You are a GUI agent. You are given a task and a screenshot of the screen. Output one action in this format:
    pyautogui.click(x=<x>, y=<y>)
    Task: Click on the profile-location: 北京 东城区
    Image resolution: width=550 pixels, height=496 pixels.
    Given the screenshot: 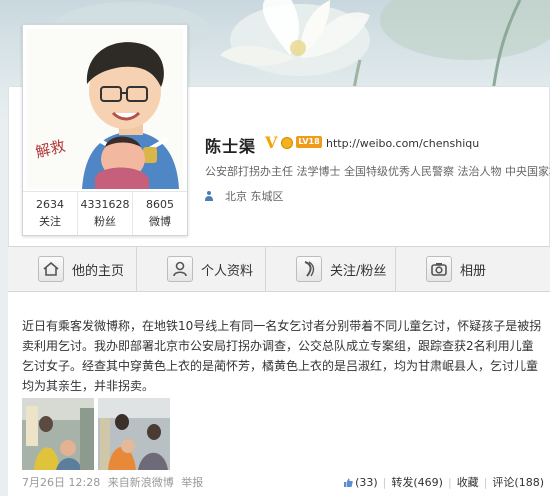 What is the action you would take?
    pyautogui.click(x=244, y=196)
    